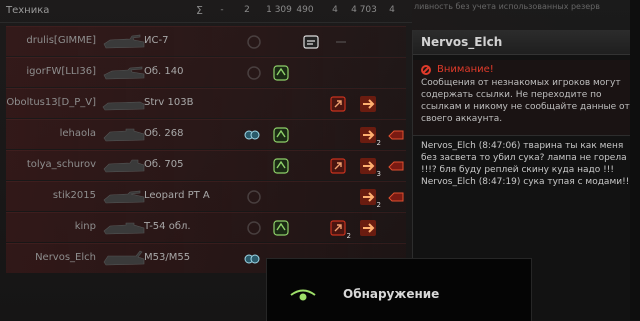 The image size is (640, 321). Describe the element at coordinates (164, 71) in the screenshot. I see `vehicle-name: Об. 140` at that location.